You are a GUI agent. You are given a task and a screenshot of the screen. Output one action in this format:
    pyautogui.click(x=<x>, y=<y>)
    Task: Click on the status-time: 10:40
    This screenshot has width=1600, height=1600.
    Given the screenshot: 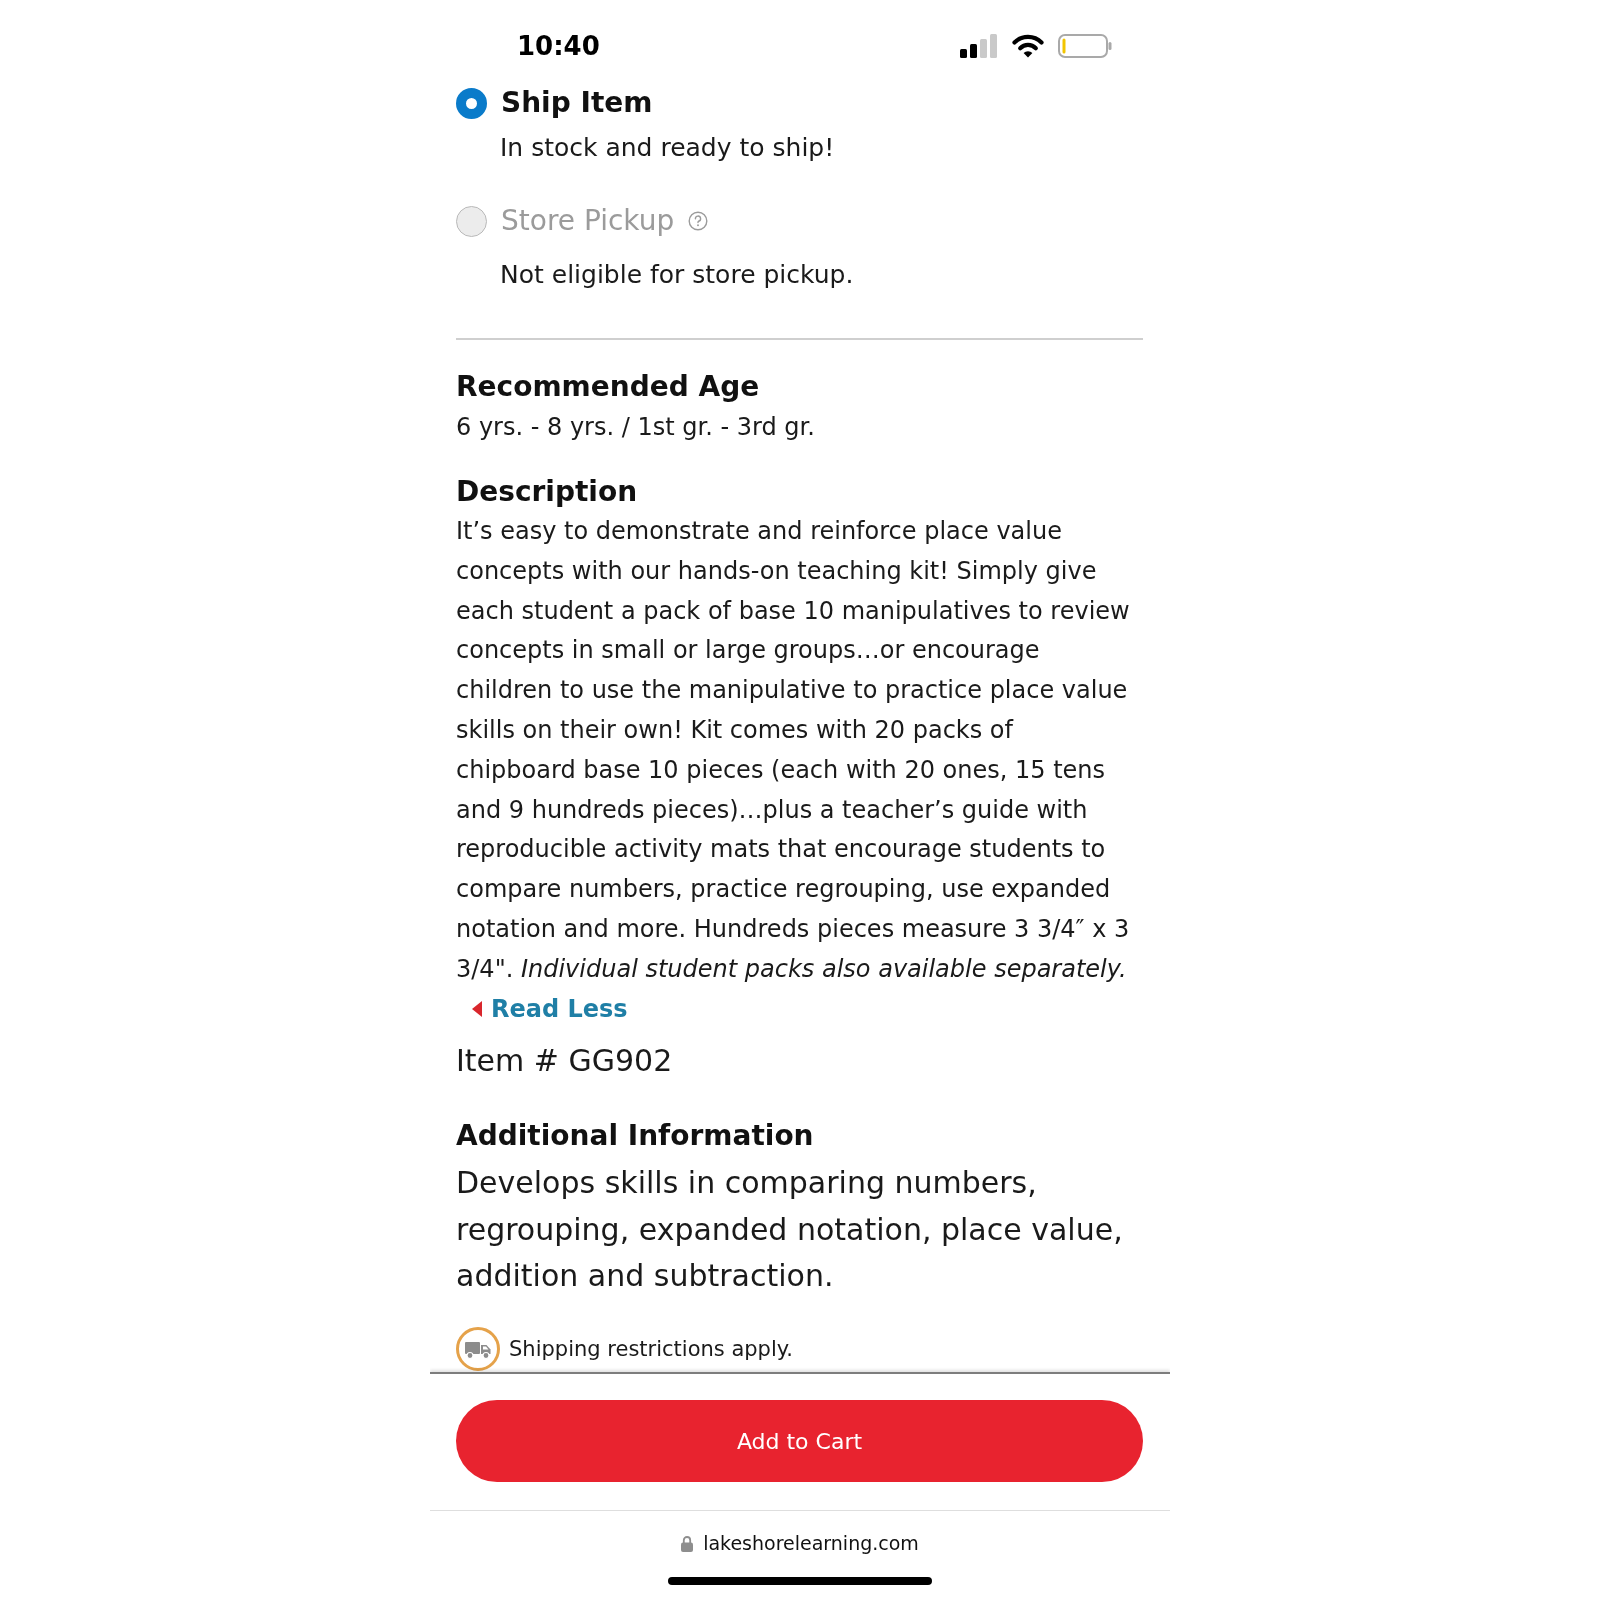 What is the action you would take?
    pyautogui.click(x=558, y=46)
    